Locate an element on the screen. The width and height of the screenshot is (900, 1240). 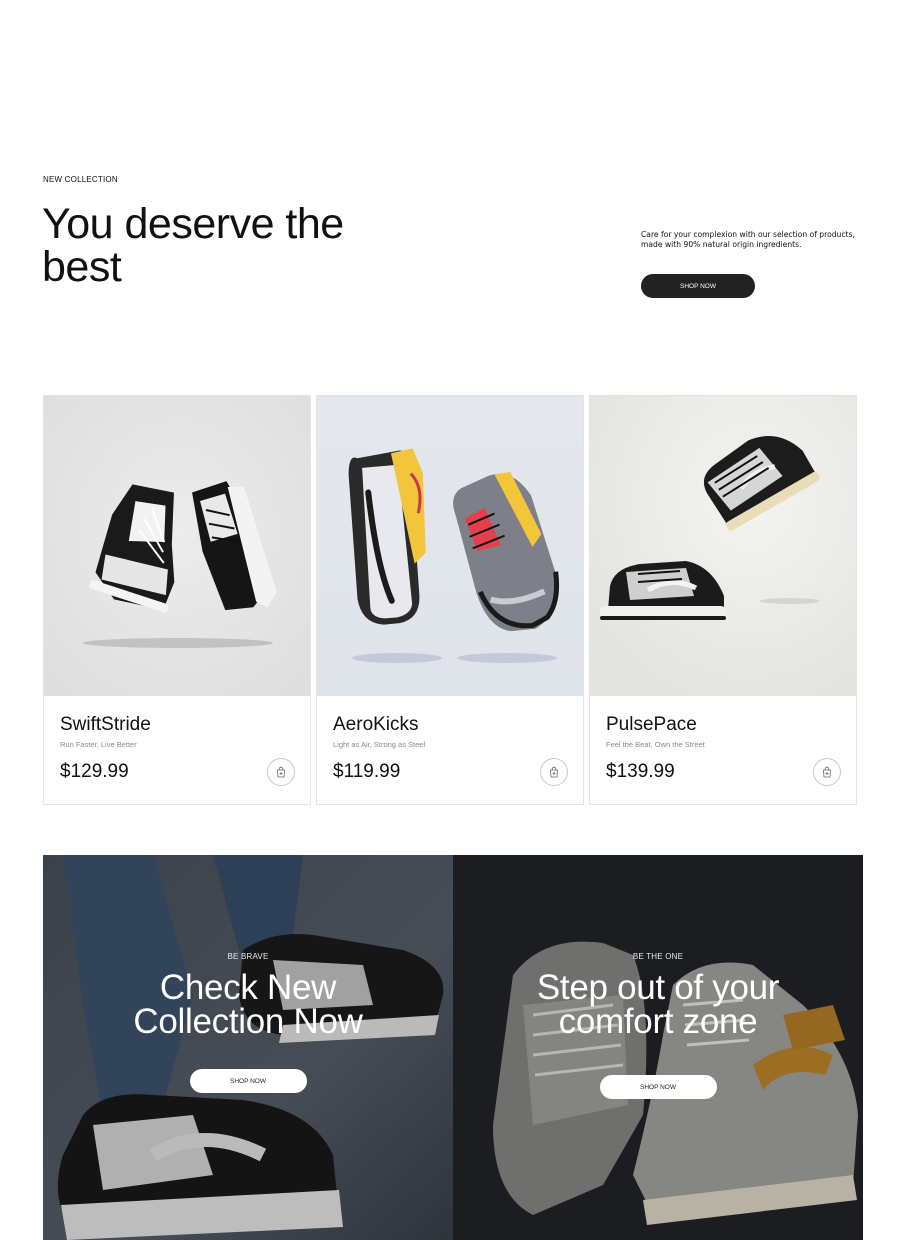
banner-title: Check New Collection Now is located at coordinates (248, 1004).